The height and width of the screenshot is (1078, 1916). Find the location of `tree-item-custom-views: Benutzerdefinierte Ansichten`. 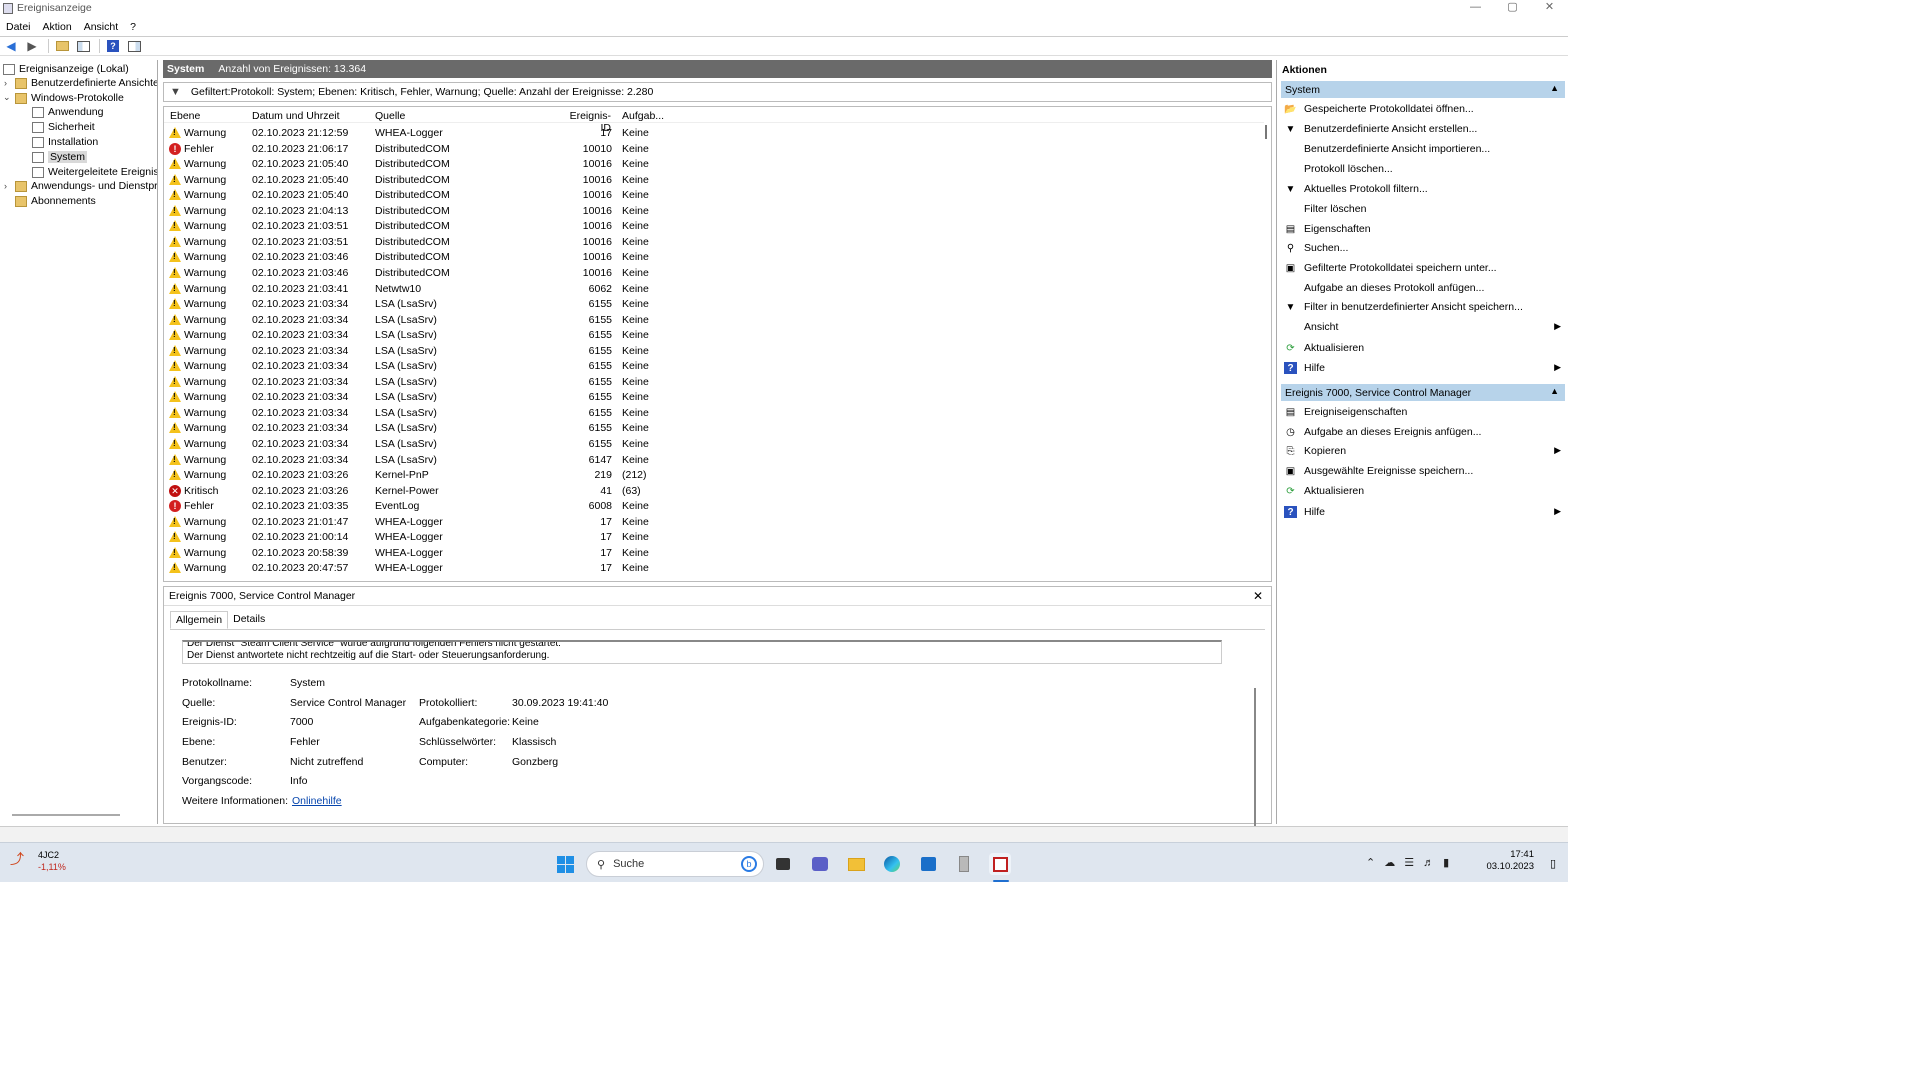

tree-item-custom-views: Benutzerdefinierte Ansichten is located at coordinates (86, 83).